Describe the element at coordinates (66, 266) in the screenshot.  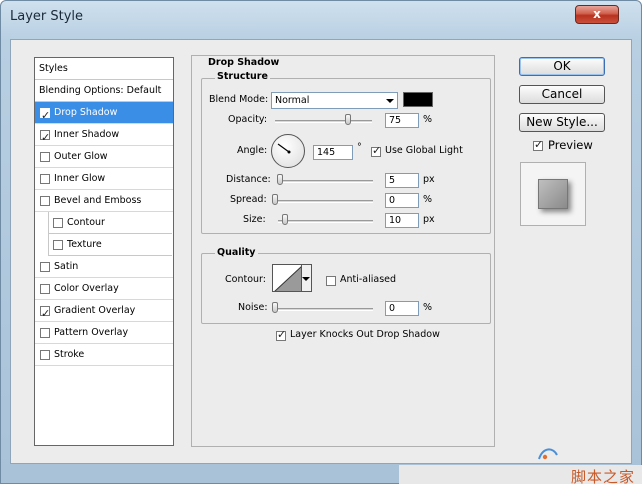
I see `style-item-label: Satin` at that location.